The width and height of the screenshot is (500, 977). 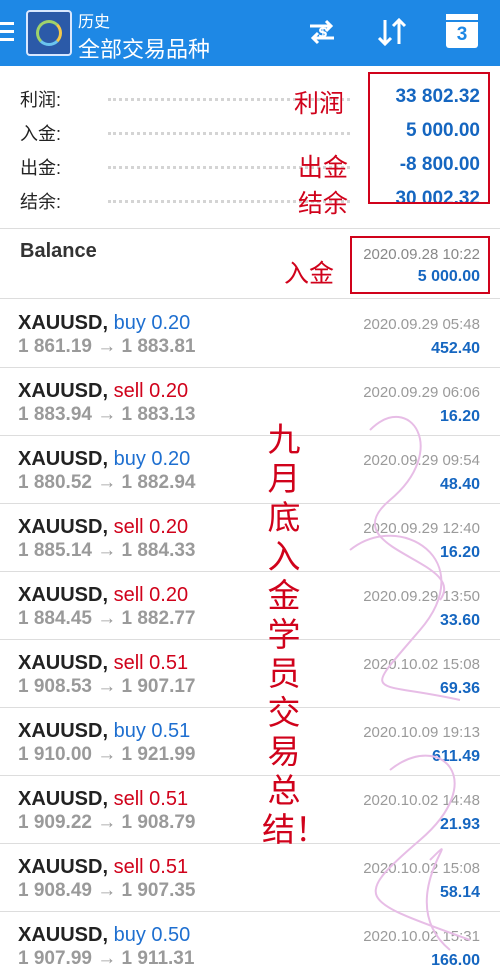 I want to click on annotation-deposit: 入金, so click(x=309, y=273).